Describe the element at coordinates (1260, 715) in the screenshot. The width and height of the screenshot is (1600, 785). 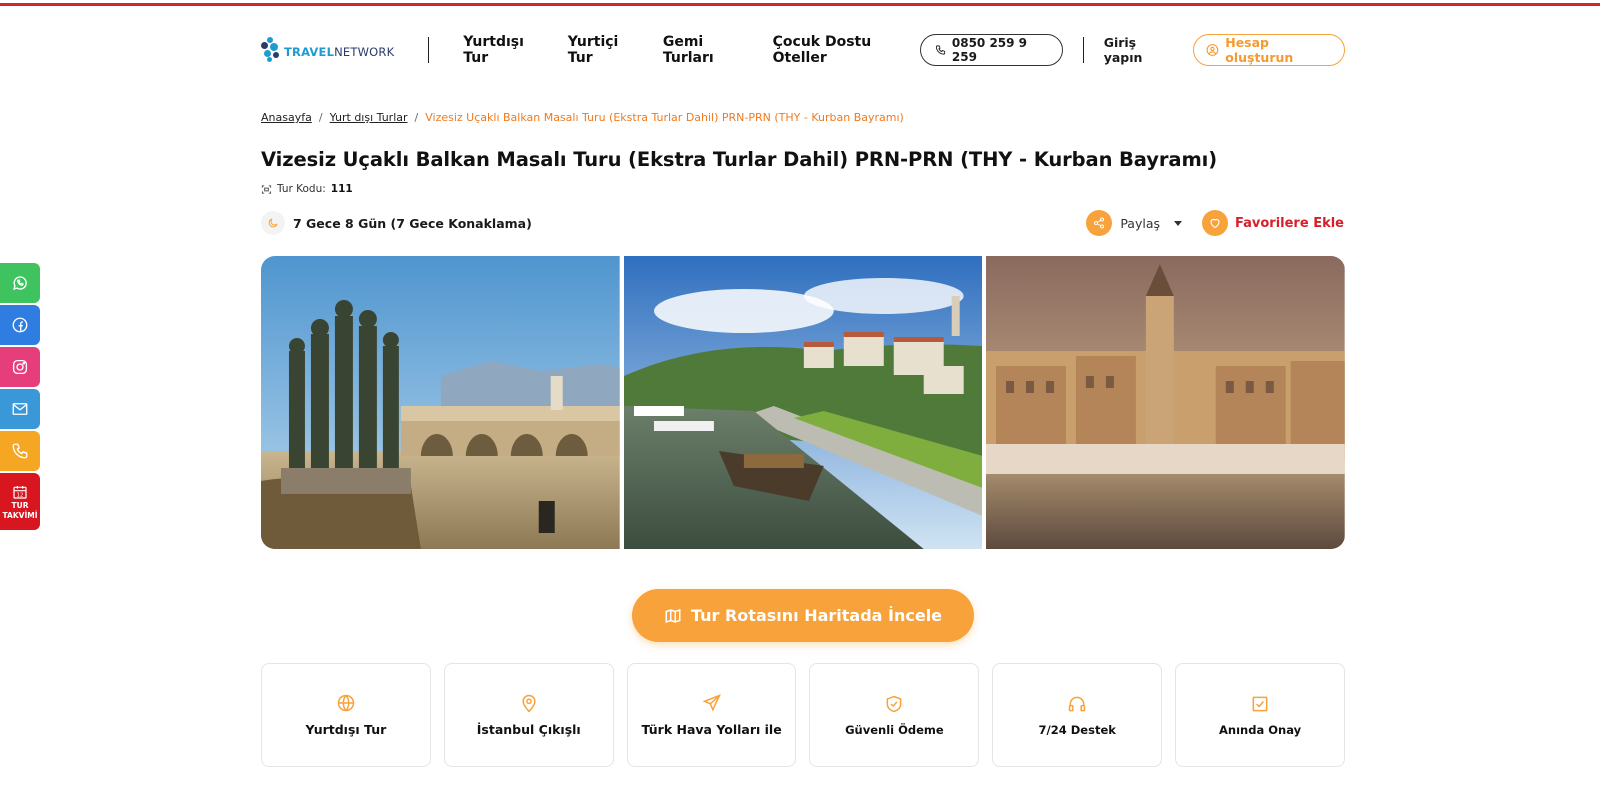
I see `feature-card: Anında Onay` at that location.